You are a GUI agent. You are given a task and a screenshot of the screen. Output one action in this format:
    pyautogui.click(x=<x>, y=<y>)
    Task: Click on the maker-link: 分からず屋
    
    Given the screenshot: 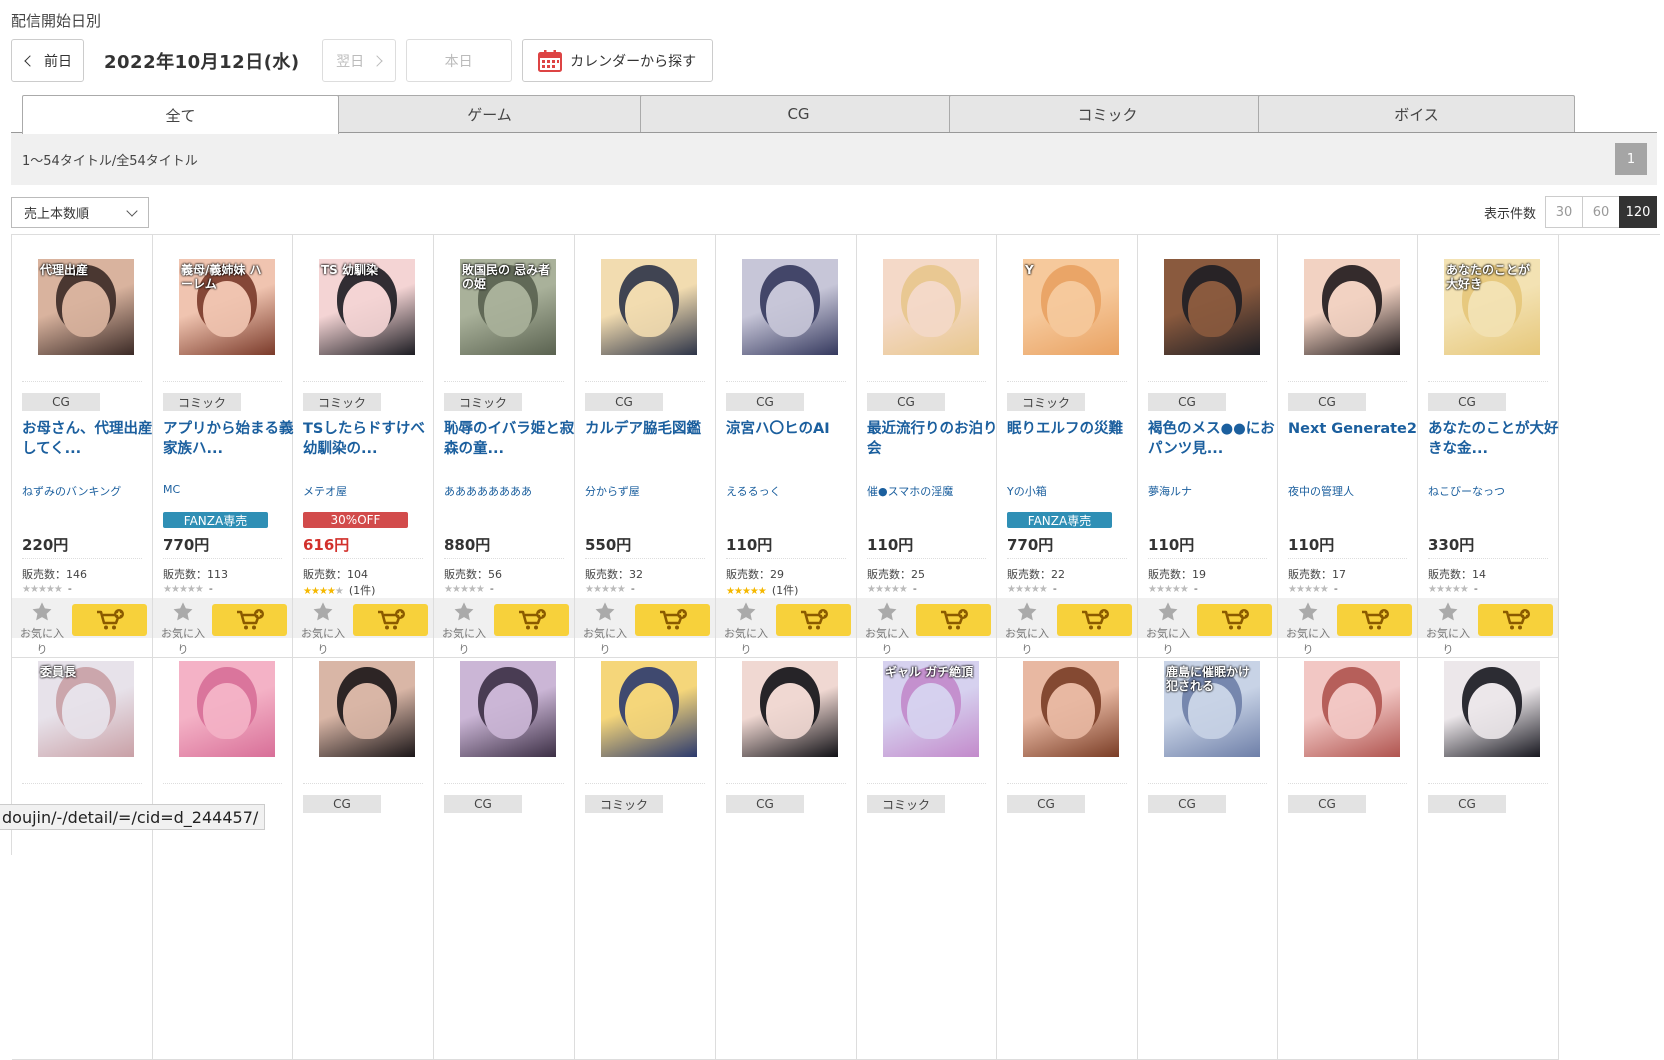 What is the action you would take?
    pyautogui.click(x=652, y=491)
    